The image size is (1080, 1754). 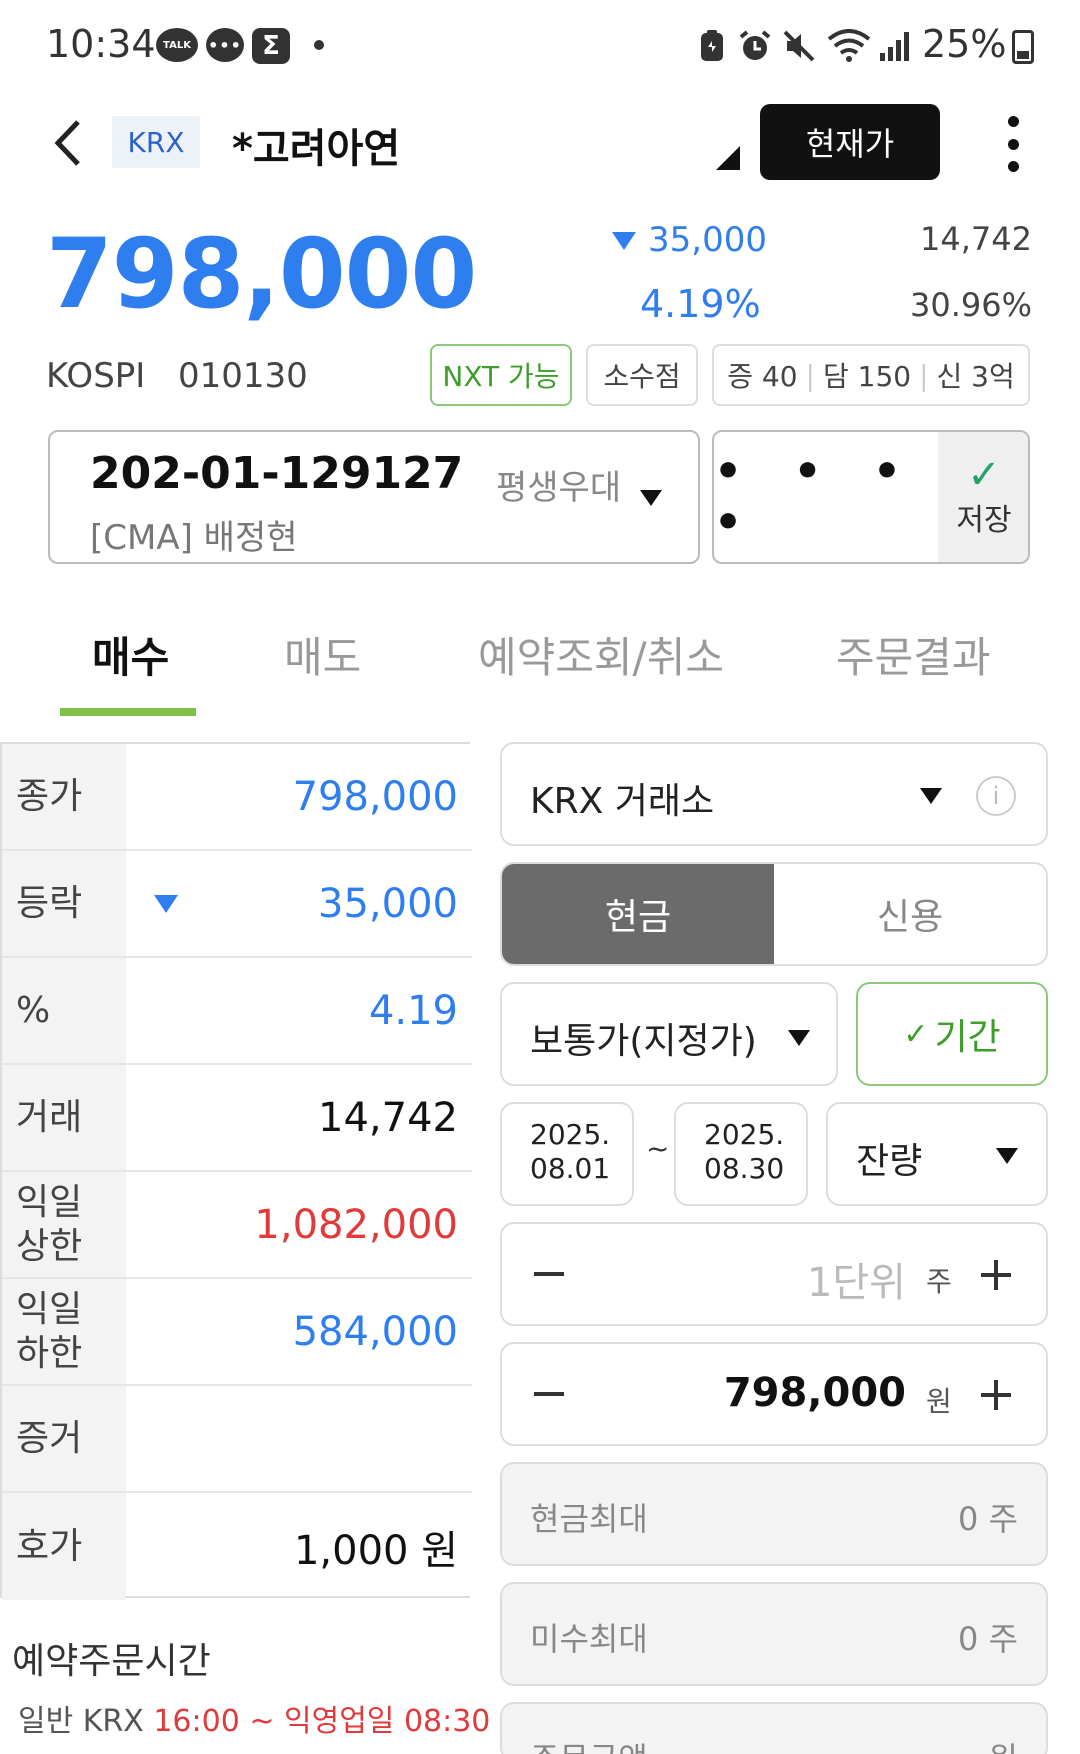 What do you see at coordinates (755, 46) in the screenshot?
I see `alarm-icon` at bounding box center [755, 46].